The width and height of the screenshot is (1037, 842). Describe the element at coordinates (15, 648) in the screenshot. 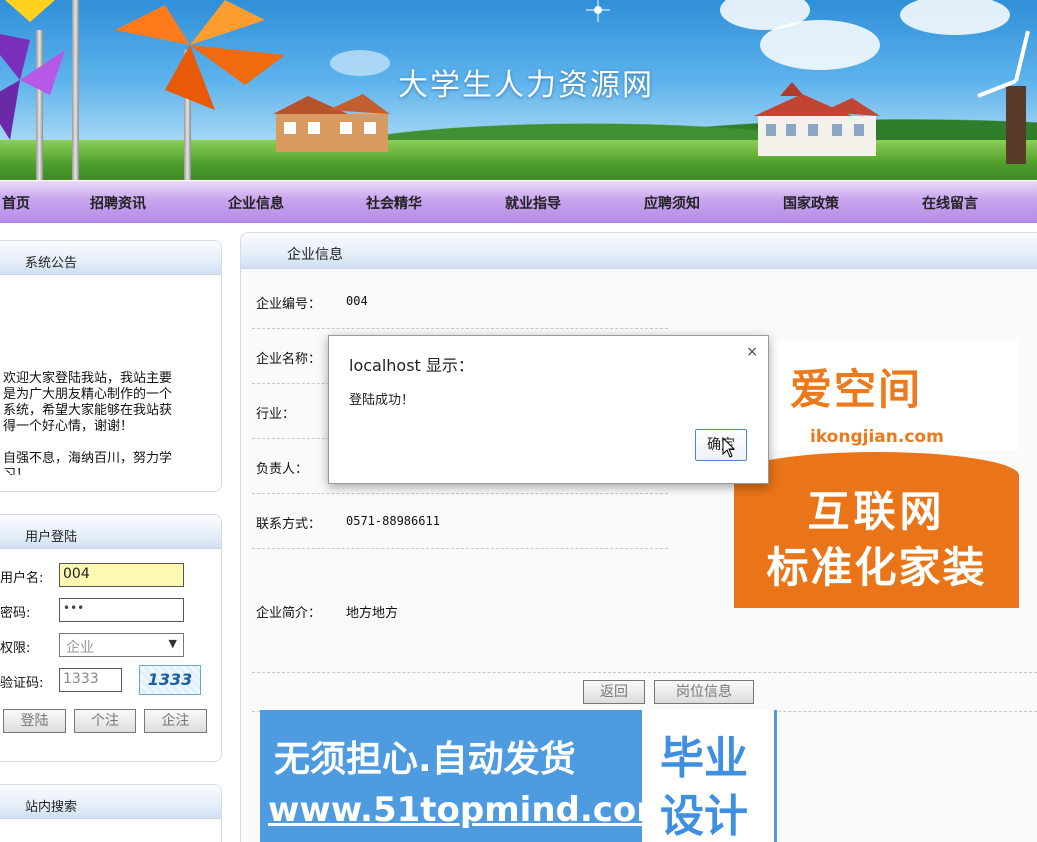

I see `role-label: 权限:` at that location.